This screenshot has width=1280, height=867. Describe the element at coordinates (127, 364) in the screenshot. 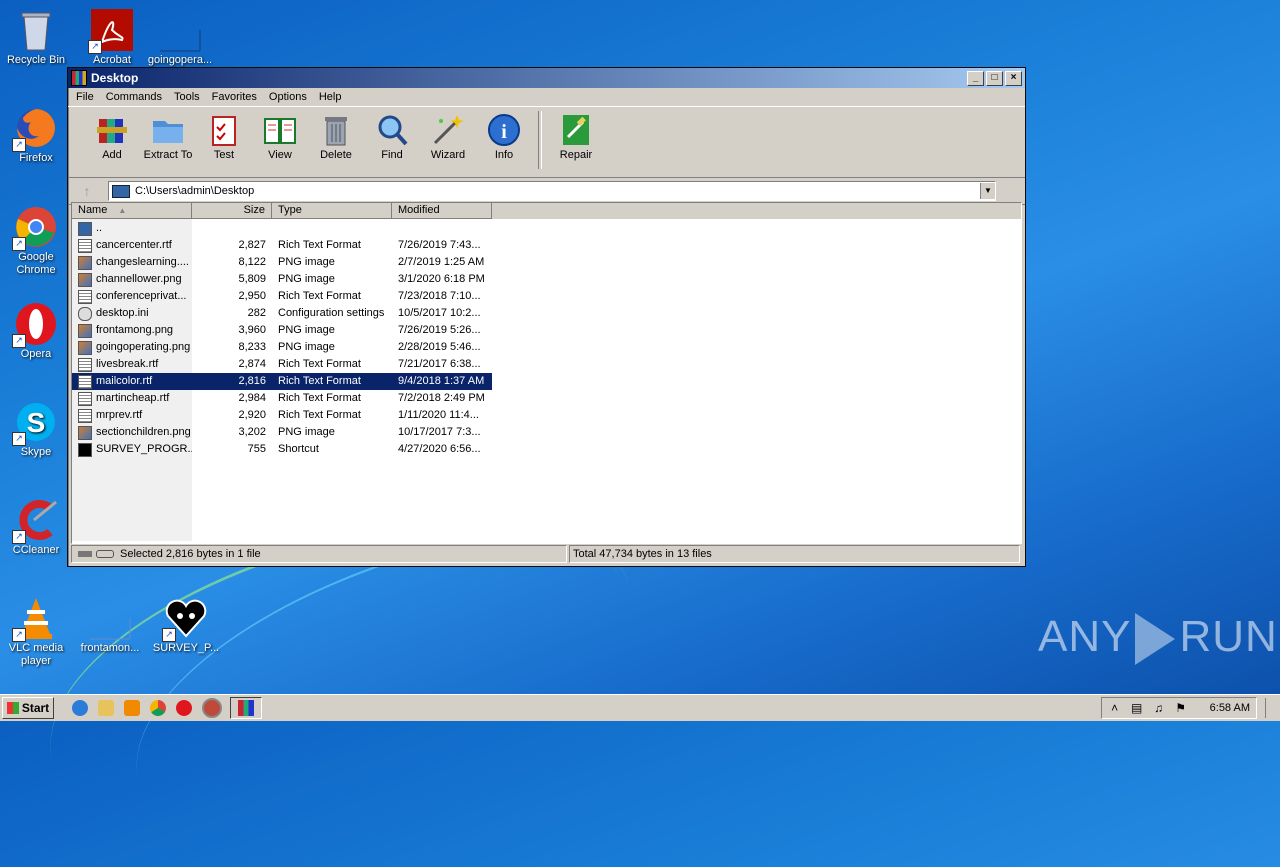

I see `file-name: livesbreak.rtf` at that location.